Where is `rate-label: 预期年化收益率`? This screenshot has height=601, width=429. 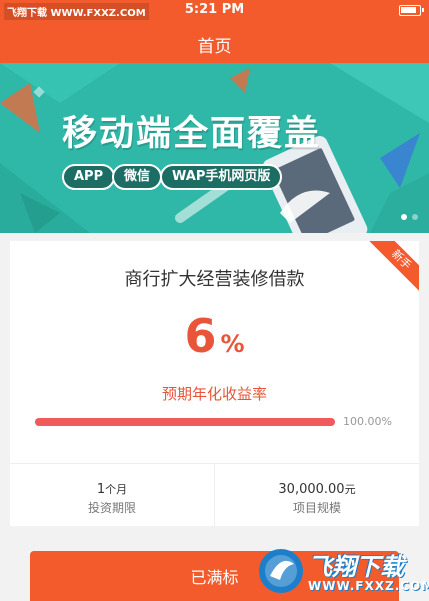 rate-label: 预期年化收益率 is located at coordinates (214, 394).